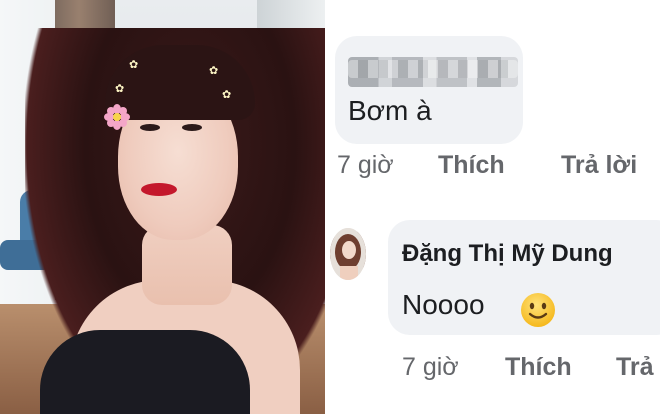 Image resolution: width=660 pixels, height=414 pixels. Describe the element at coordinates (150, 127) in the screenshot. I see `left-eye` at that location.